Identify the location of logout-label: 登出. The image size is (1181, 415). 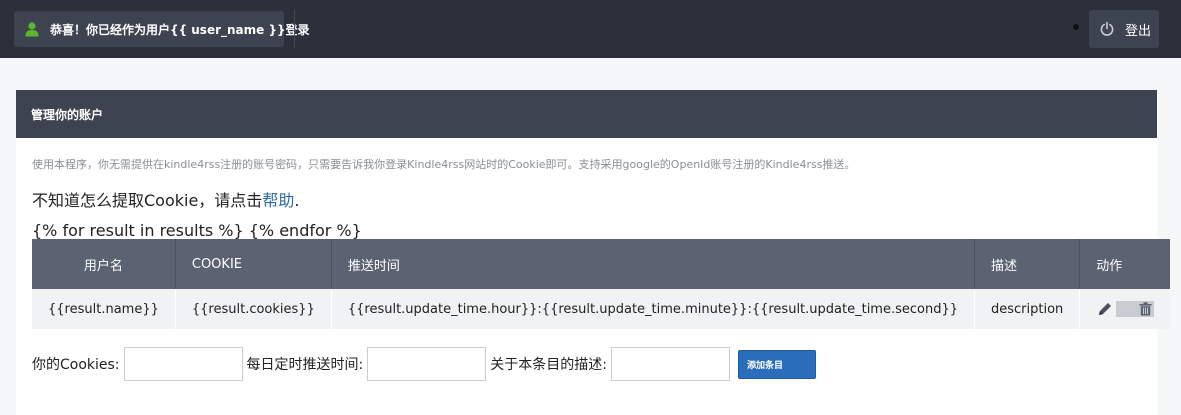
(1138, 31).